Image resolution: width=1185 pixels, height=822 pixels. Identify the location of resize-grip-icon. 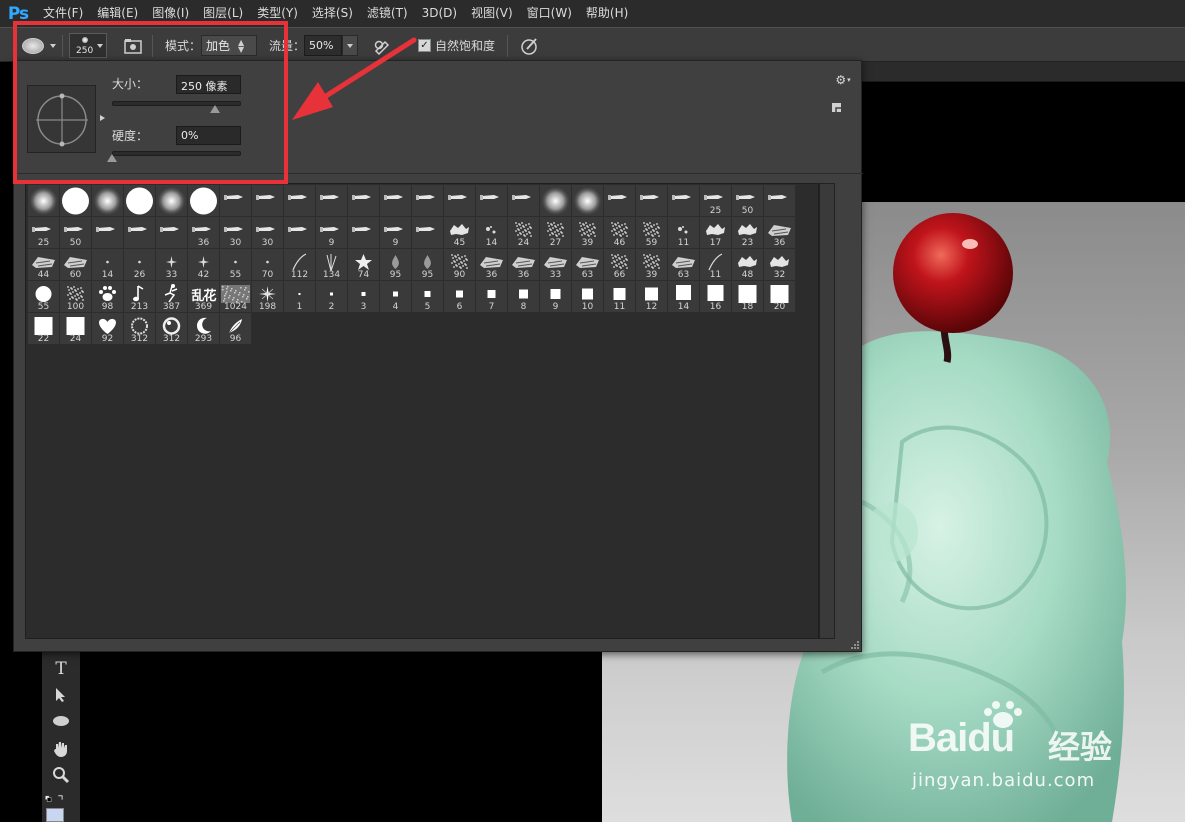
(855, 645).